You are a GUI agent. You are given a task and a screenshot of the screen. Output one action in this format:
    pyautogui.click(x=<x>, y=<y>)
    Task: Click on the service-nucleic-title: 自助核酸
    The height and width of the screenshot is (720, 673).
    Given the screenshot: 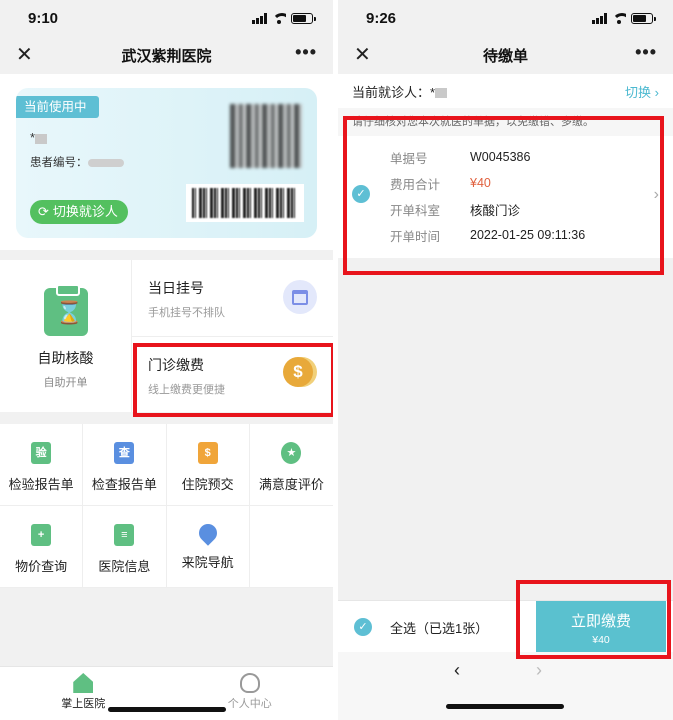 What is the action you would take?
    pyautogui.click(x=65, y=358)
    